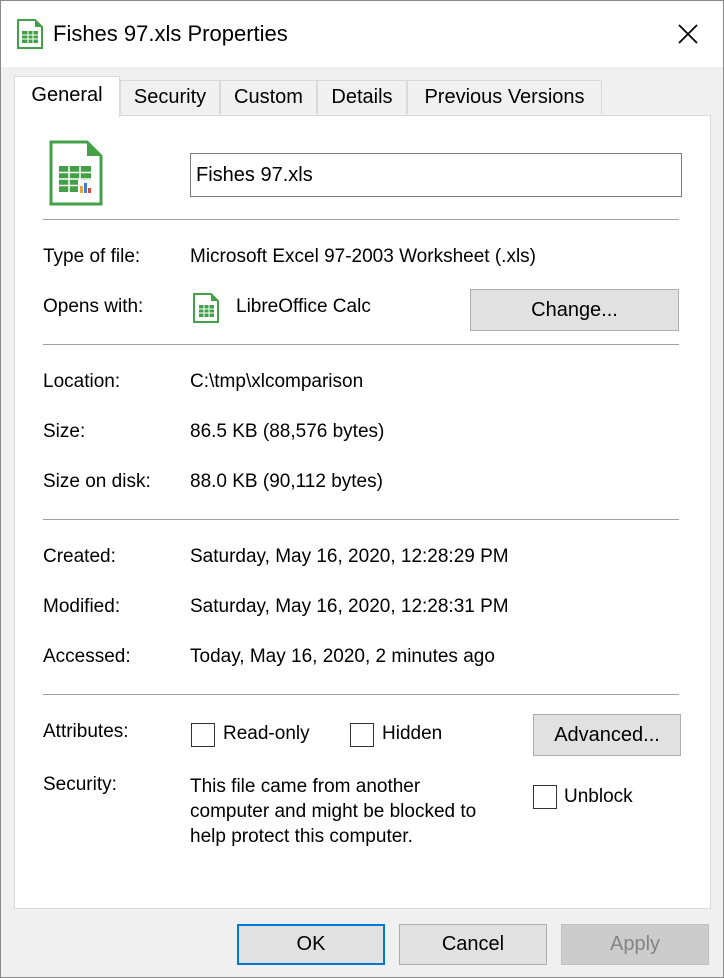  What do you see at coordinates (504, 97) in the screenshot?
I see `tab-previous-versions: Previous Versions` at bounding box center [504, 97].